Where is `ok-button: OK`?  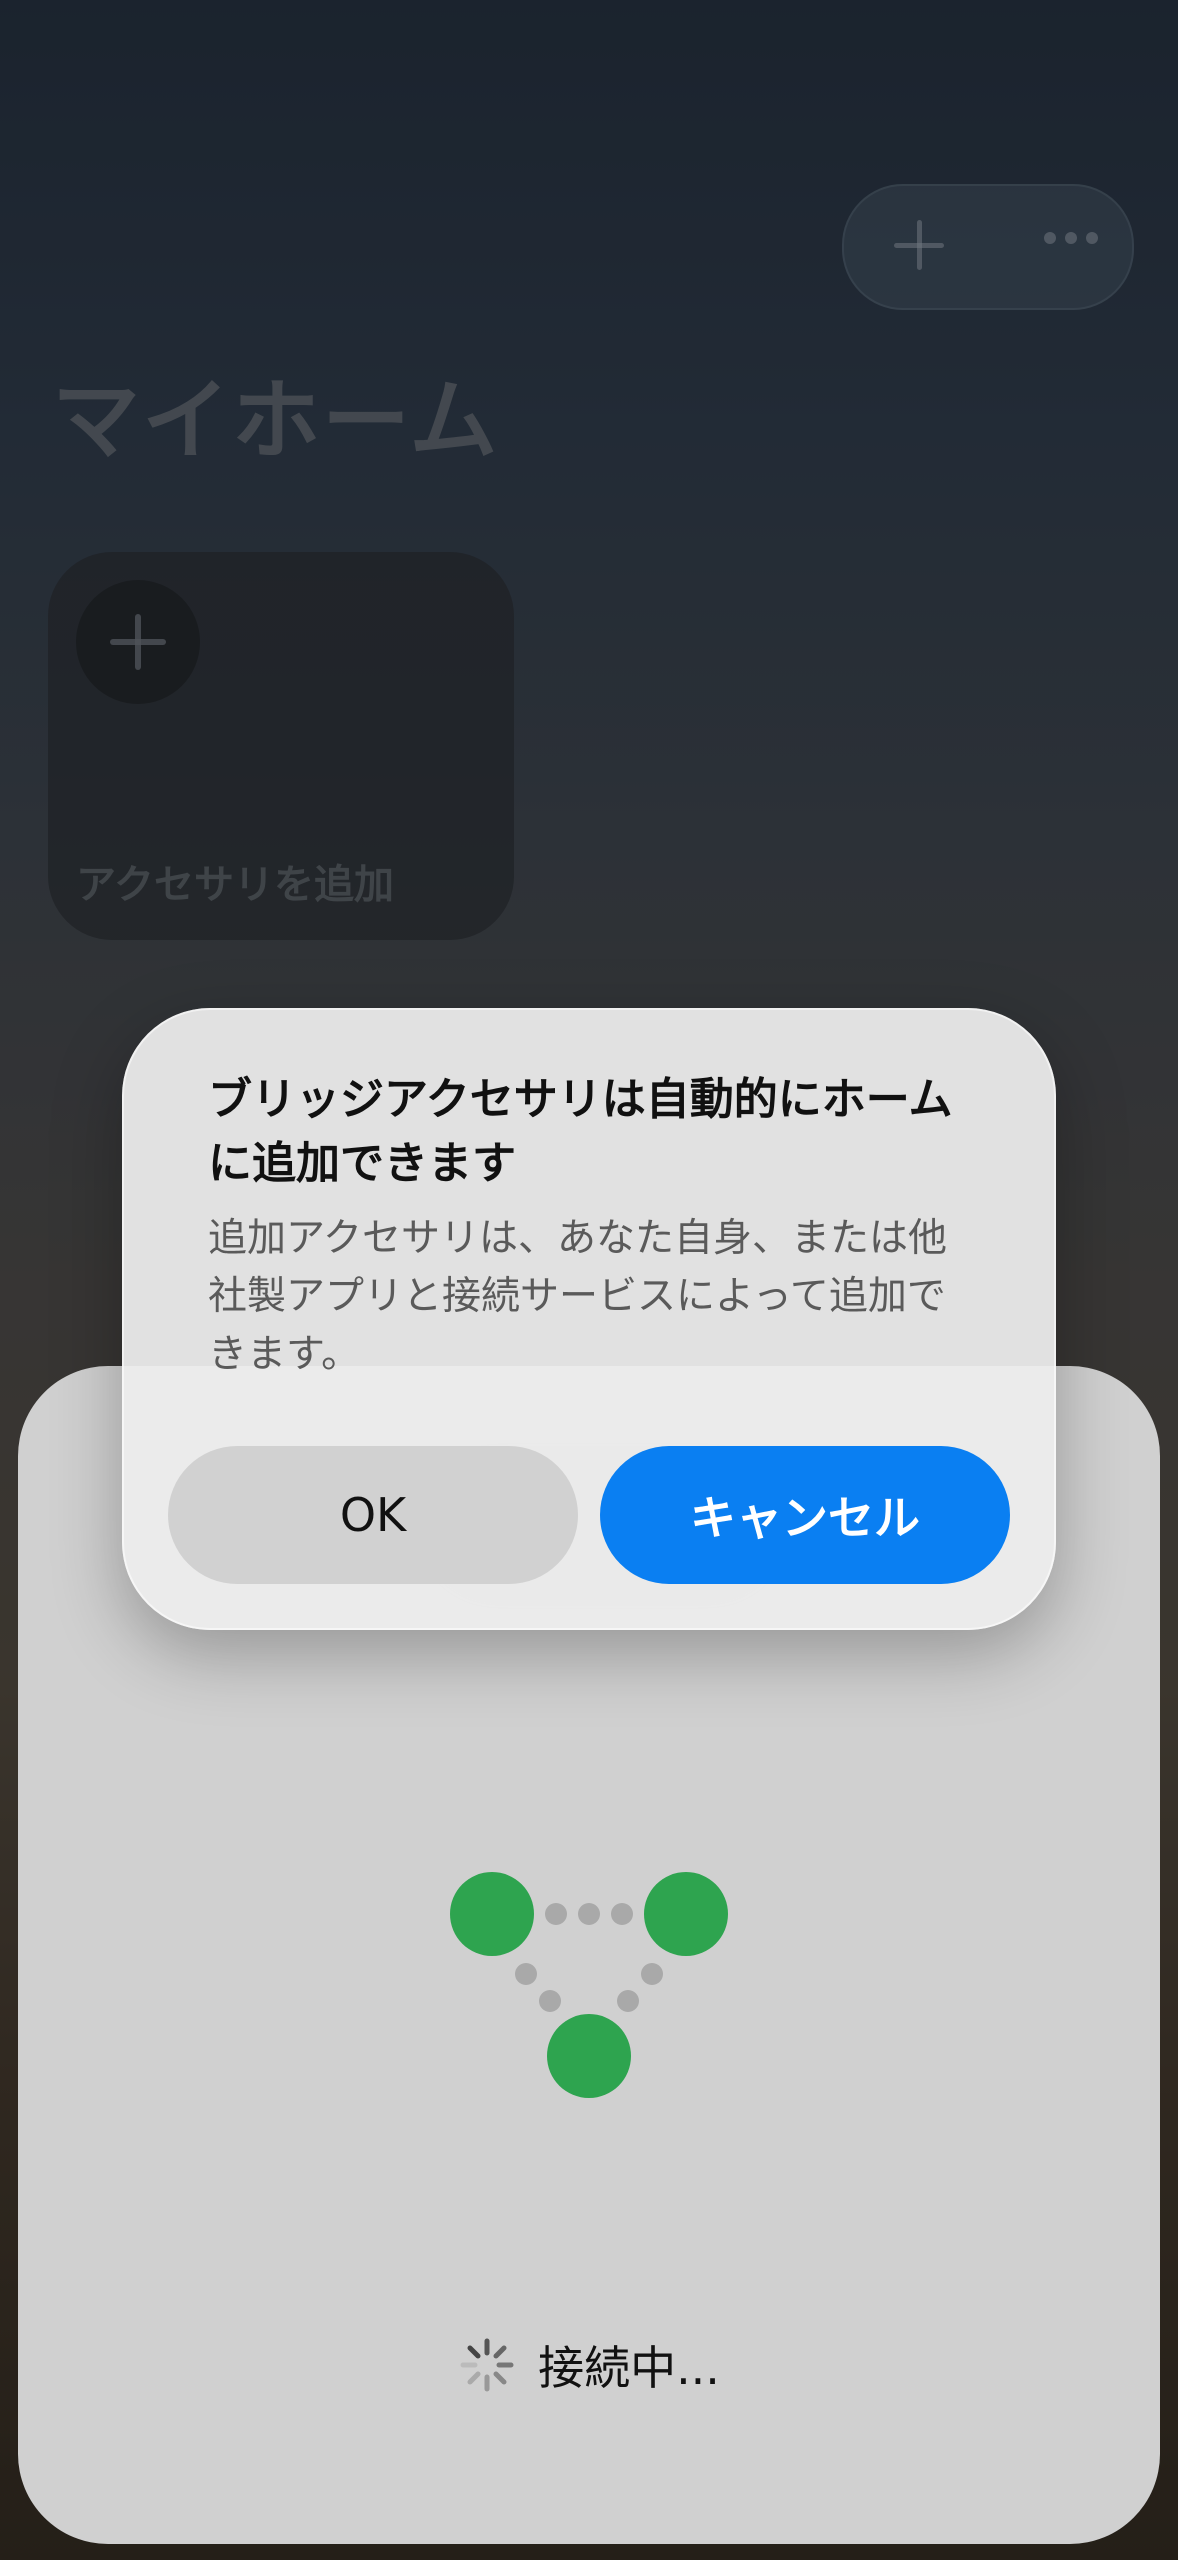 ok-button: OK is located at coordinates (373, 1515).